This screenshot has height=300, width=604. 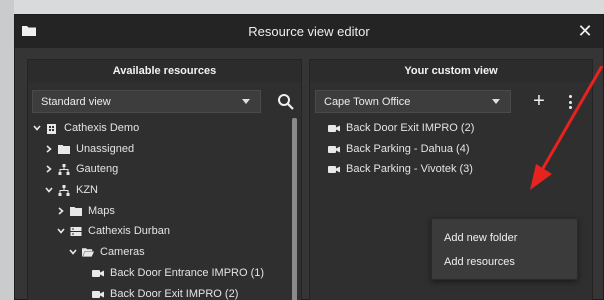 I want to click on add-resources-menu-item: Add resources, so click(x=479, y=262).